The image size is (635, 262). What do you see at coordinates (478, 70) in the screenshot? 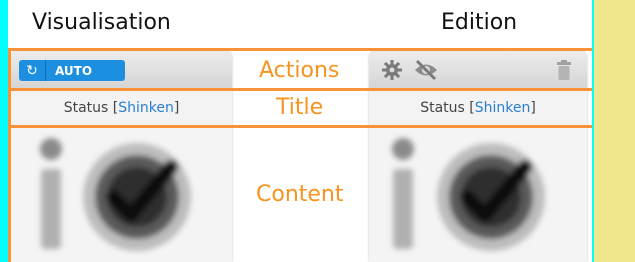
I see `widget-actions-bar` at bounding box center [478, 70].